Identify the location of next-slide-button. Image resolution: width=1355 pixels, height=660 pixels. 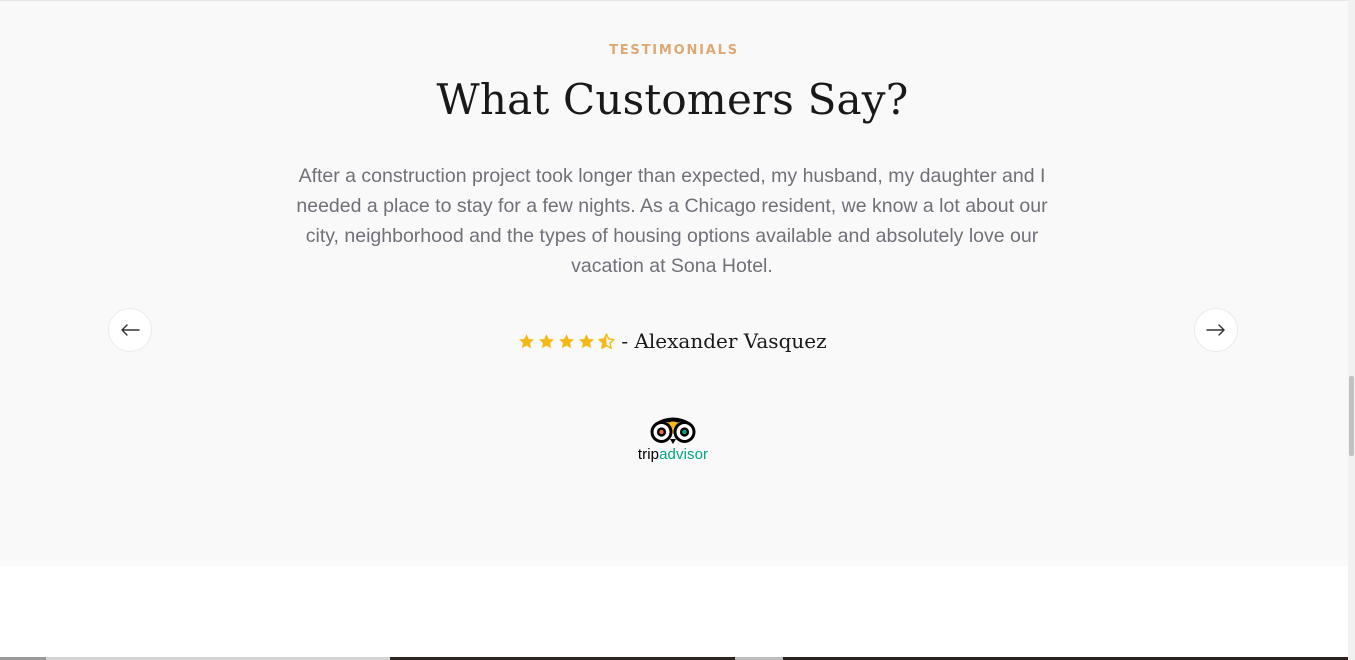
(1216, 330).